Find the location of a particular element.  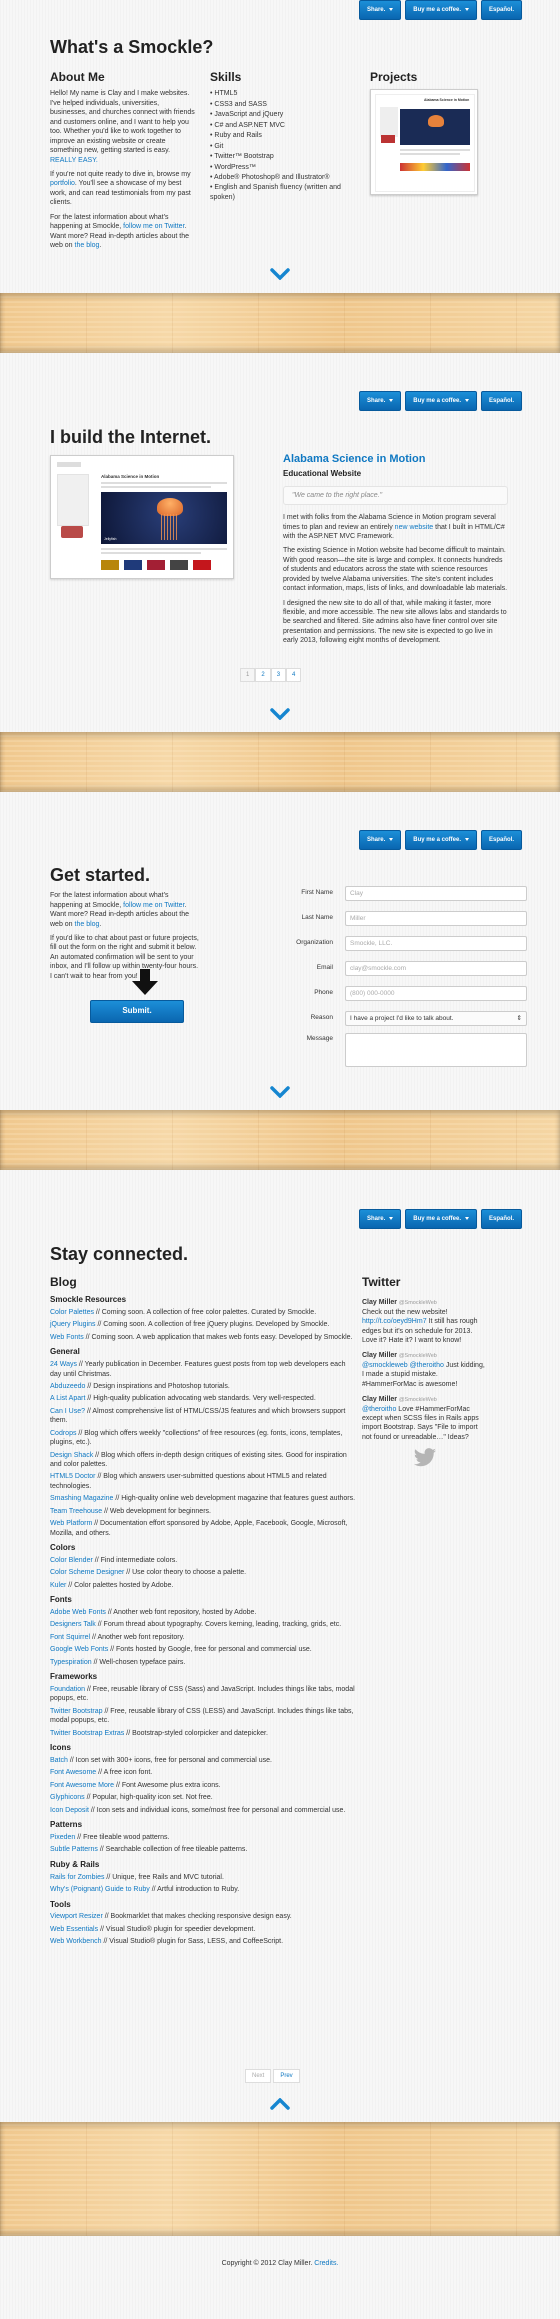

next-button: Next is located at coordinates (258, 2076).